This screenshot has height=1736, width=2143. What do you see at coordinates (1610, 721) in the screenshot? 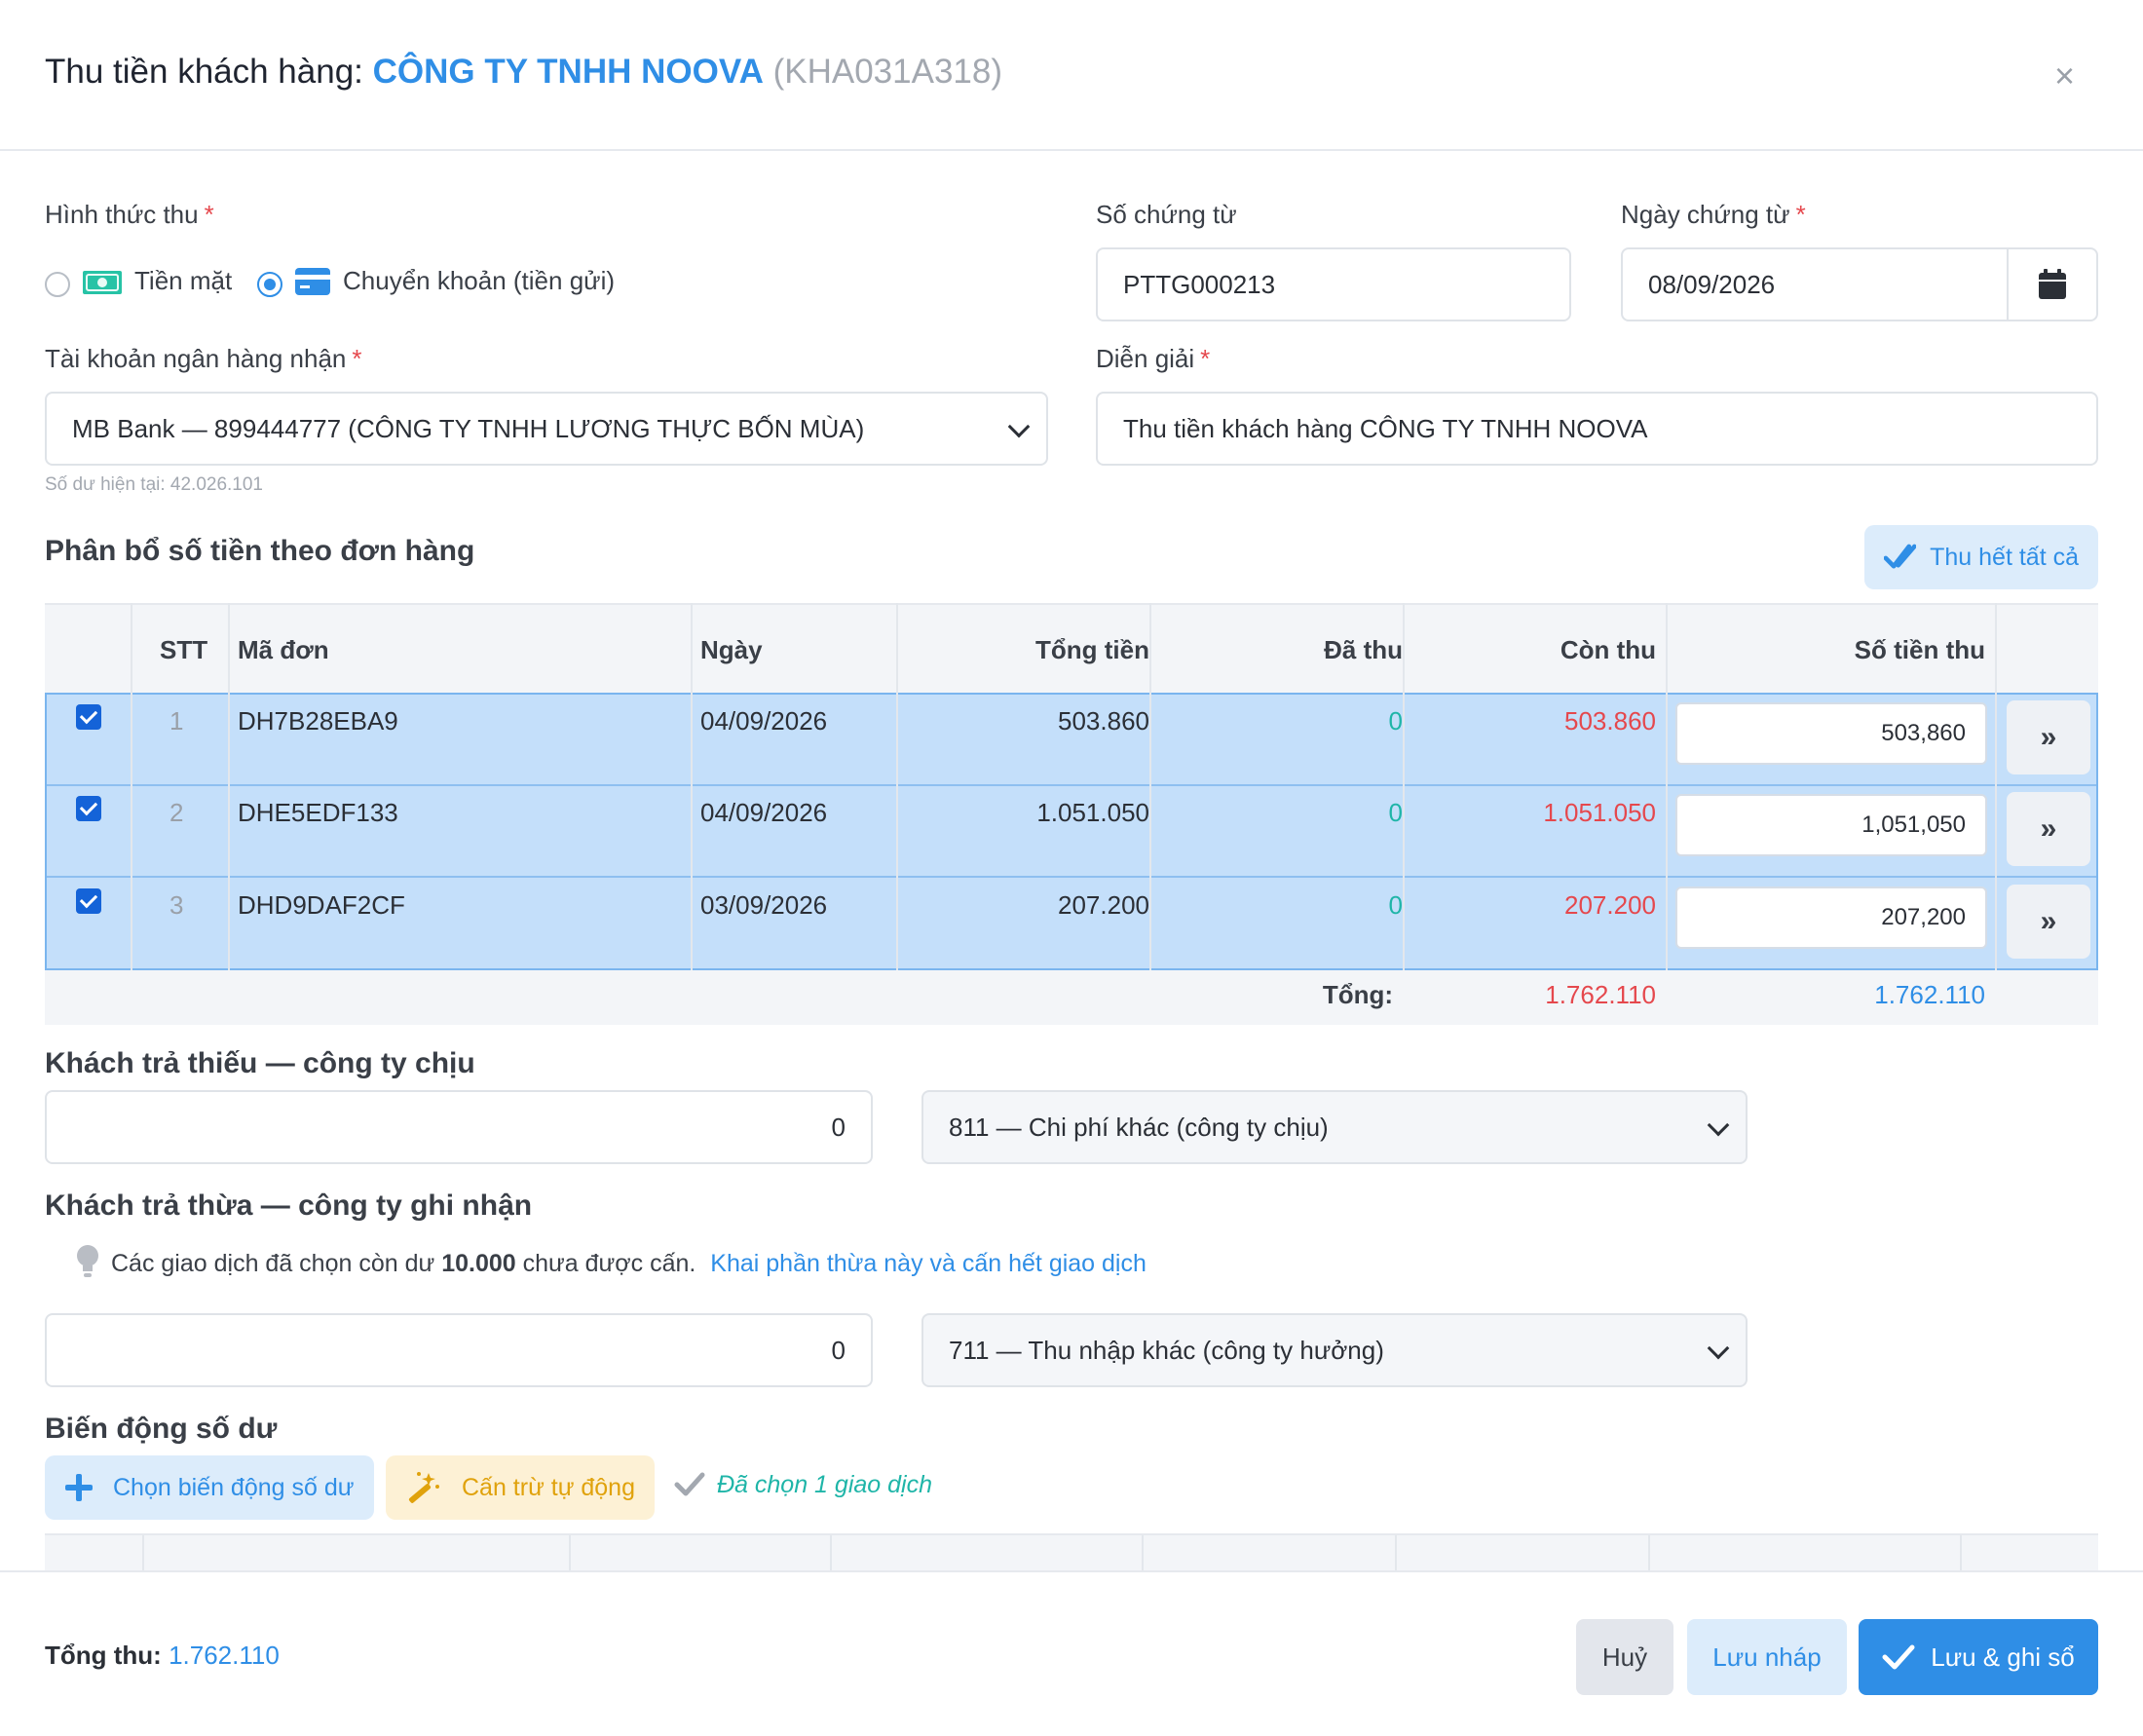
I see `row-remaining: 503.860` at bounding box center [1610, 721].